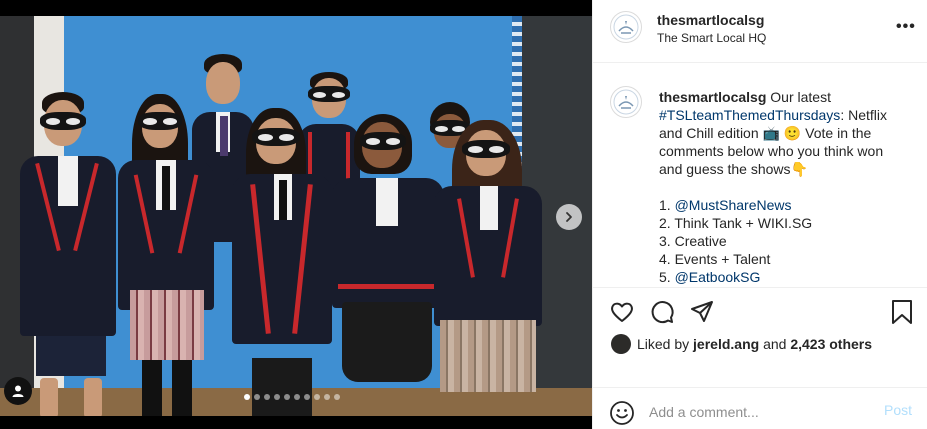 The image size is (927, 429). Describe the element at coordinates (722, 259) in the screenshot. I see `caption-list-text: Events + Talent` at that location.